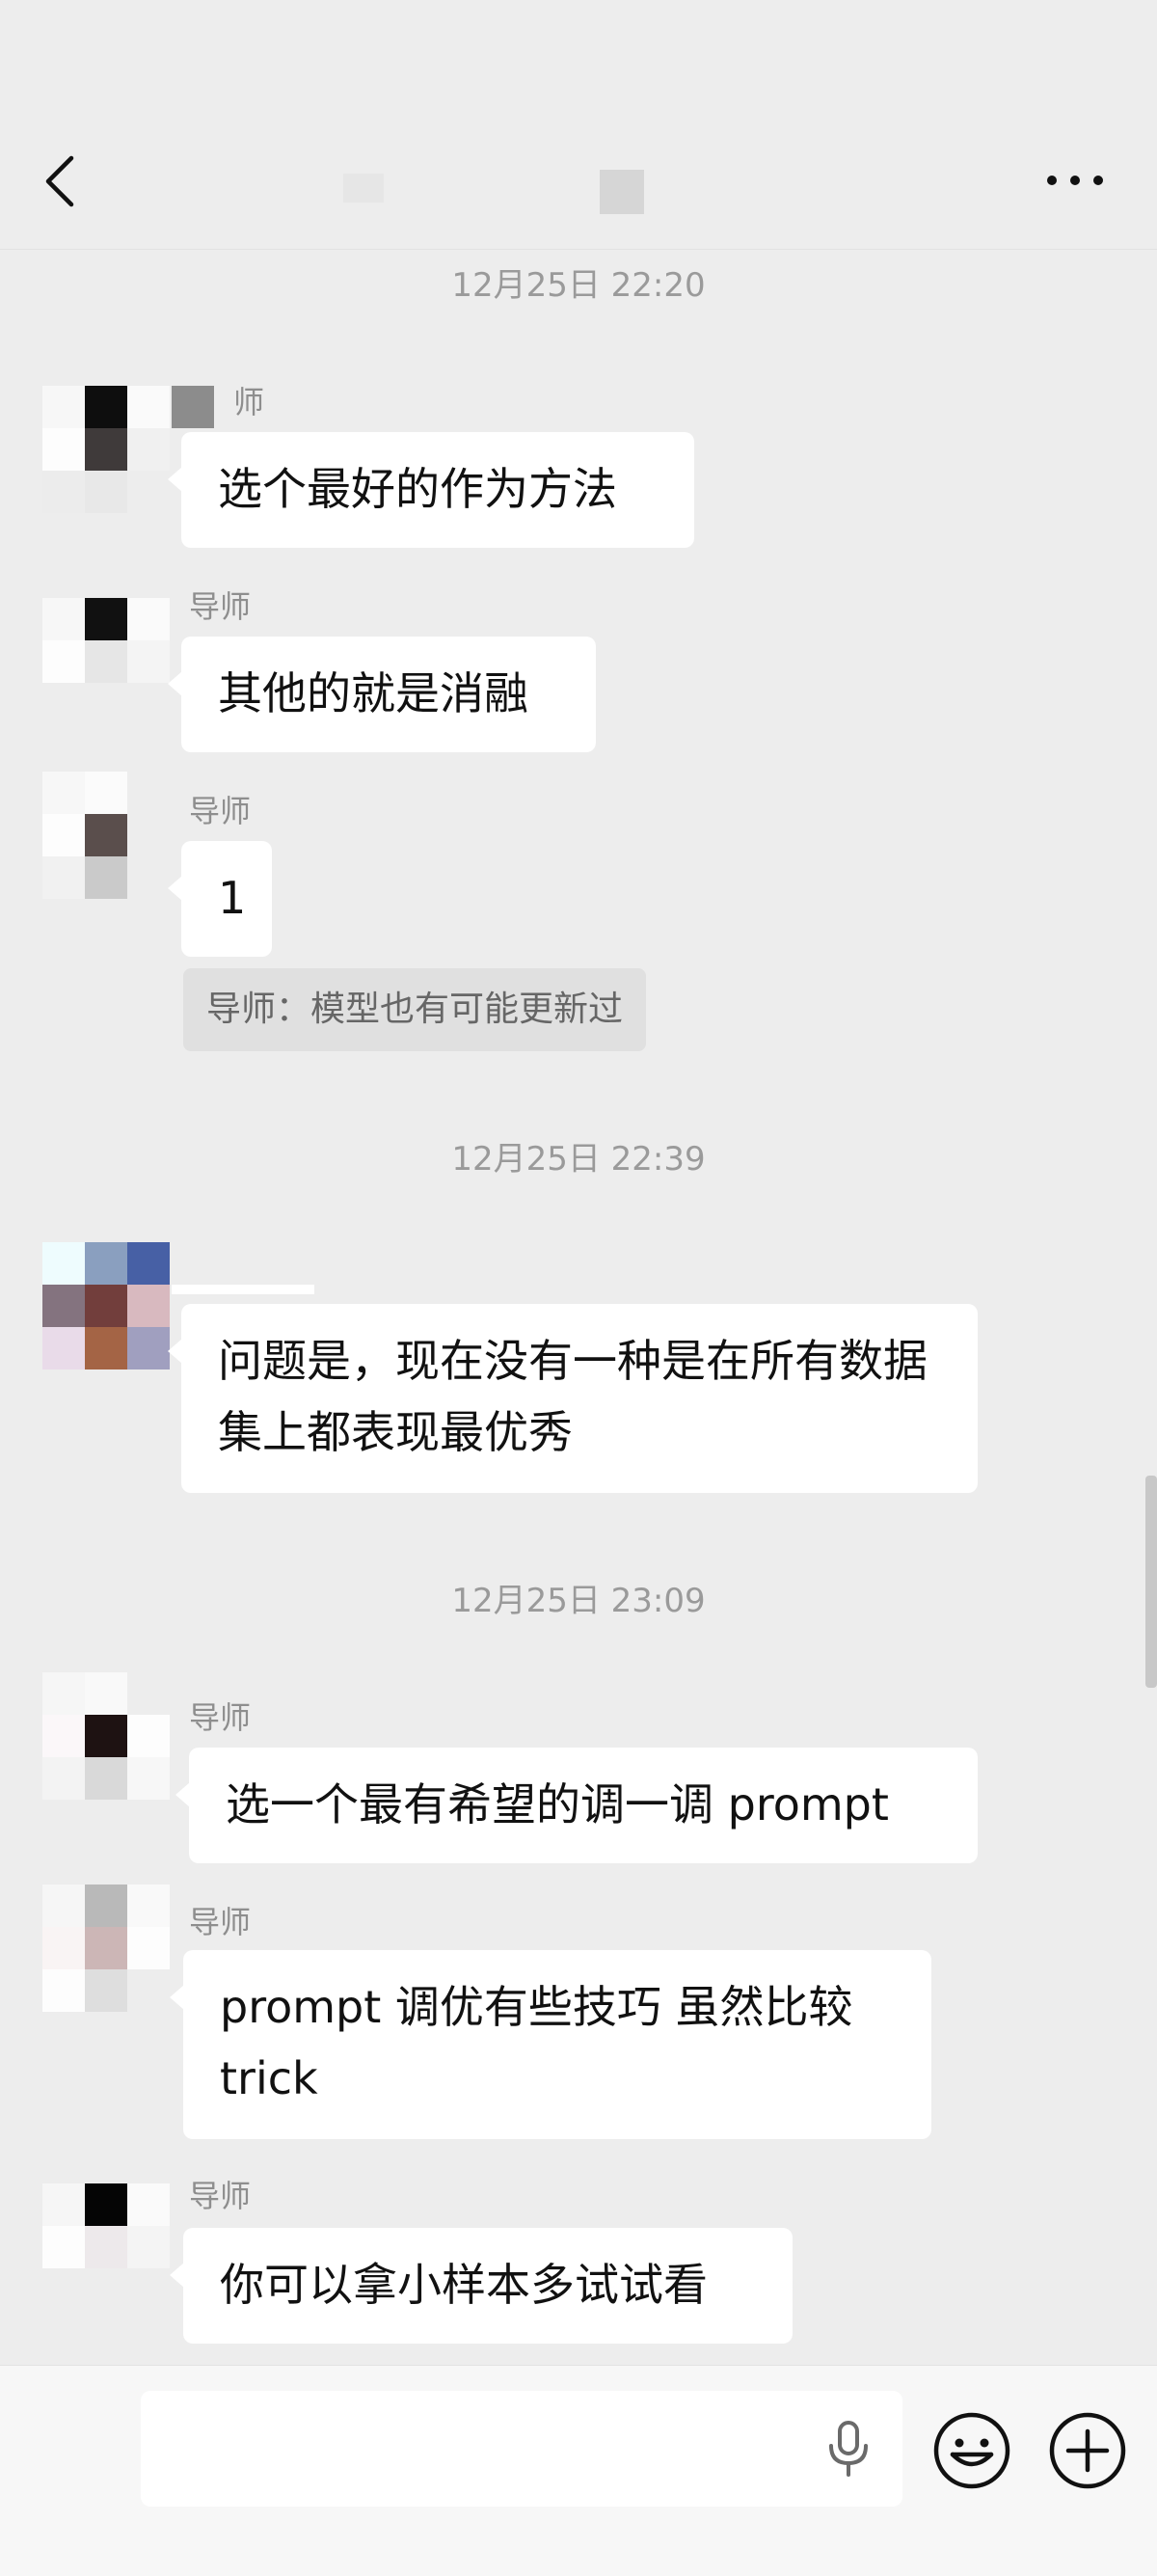  I want to click on plus-button, so click(1087, 2450).